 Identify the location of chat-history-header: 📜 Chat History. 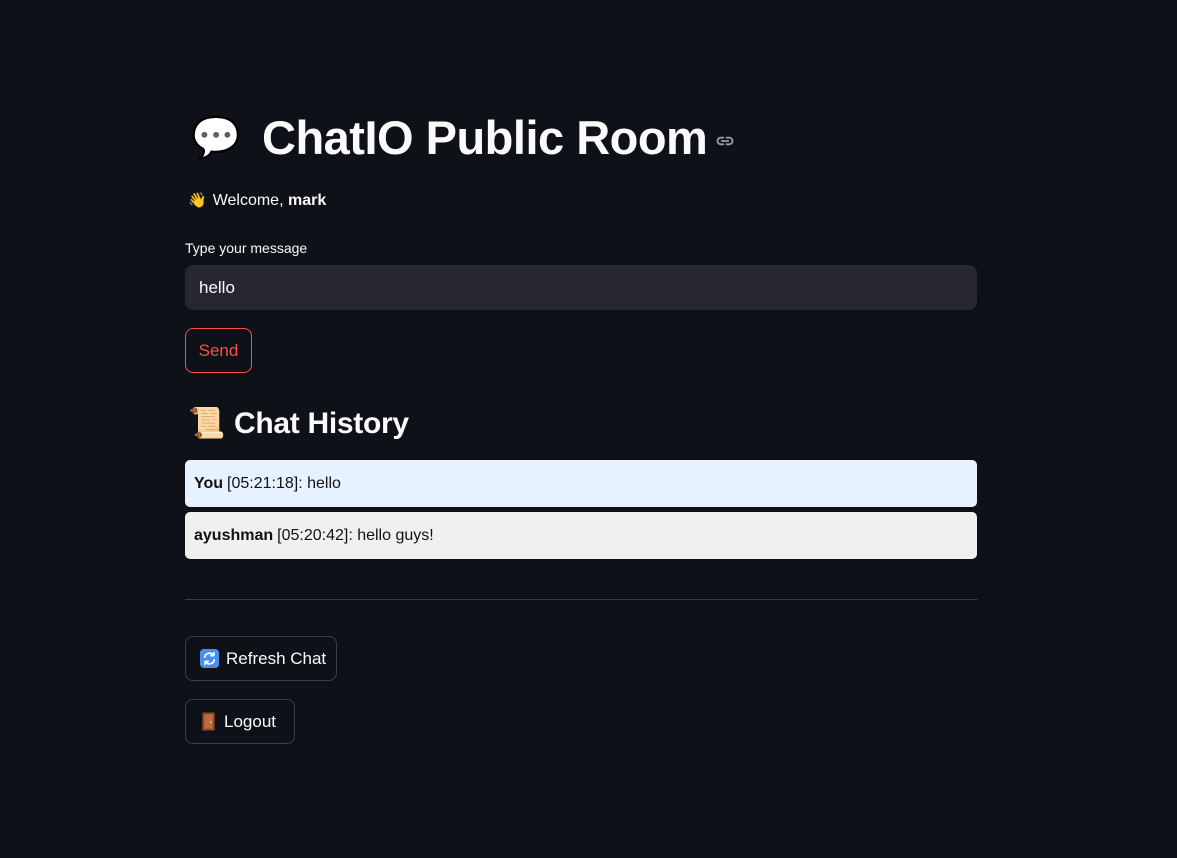
(298, 424).